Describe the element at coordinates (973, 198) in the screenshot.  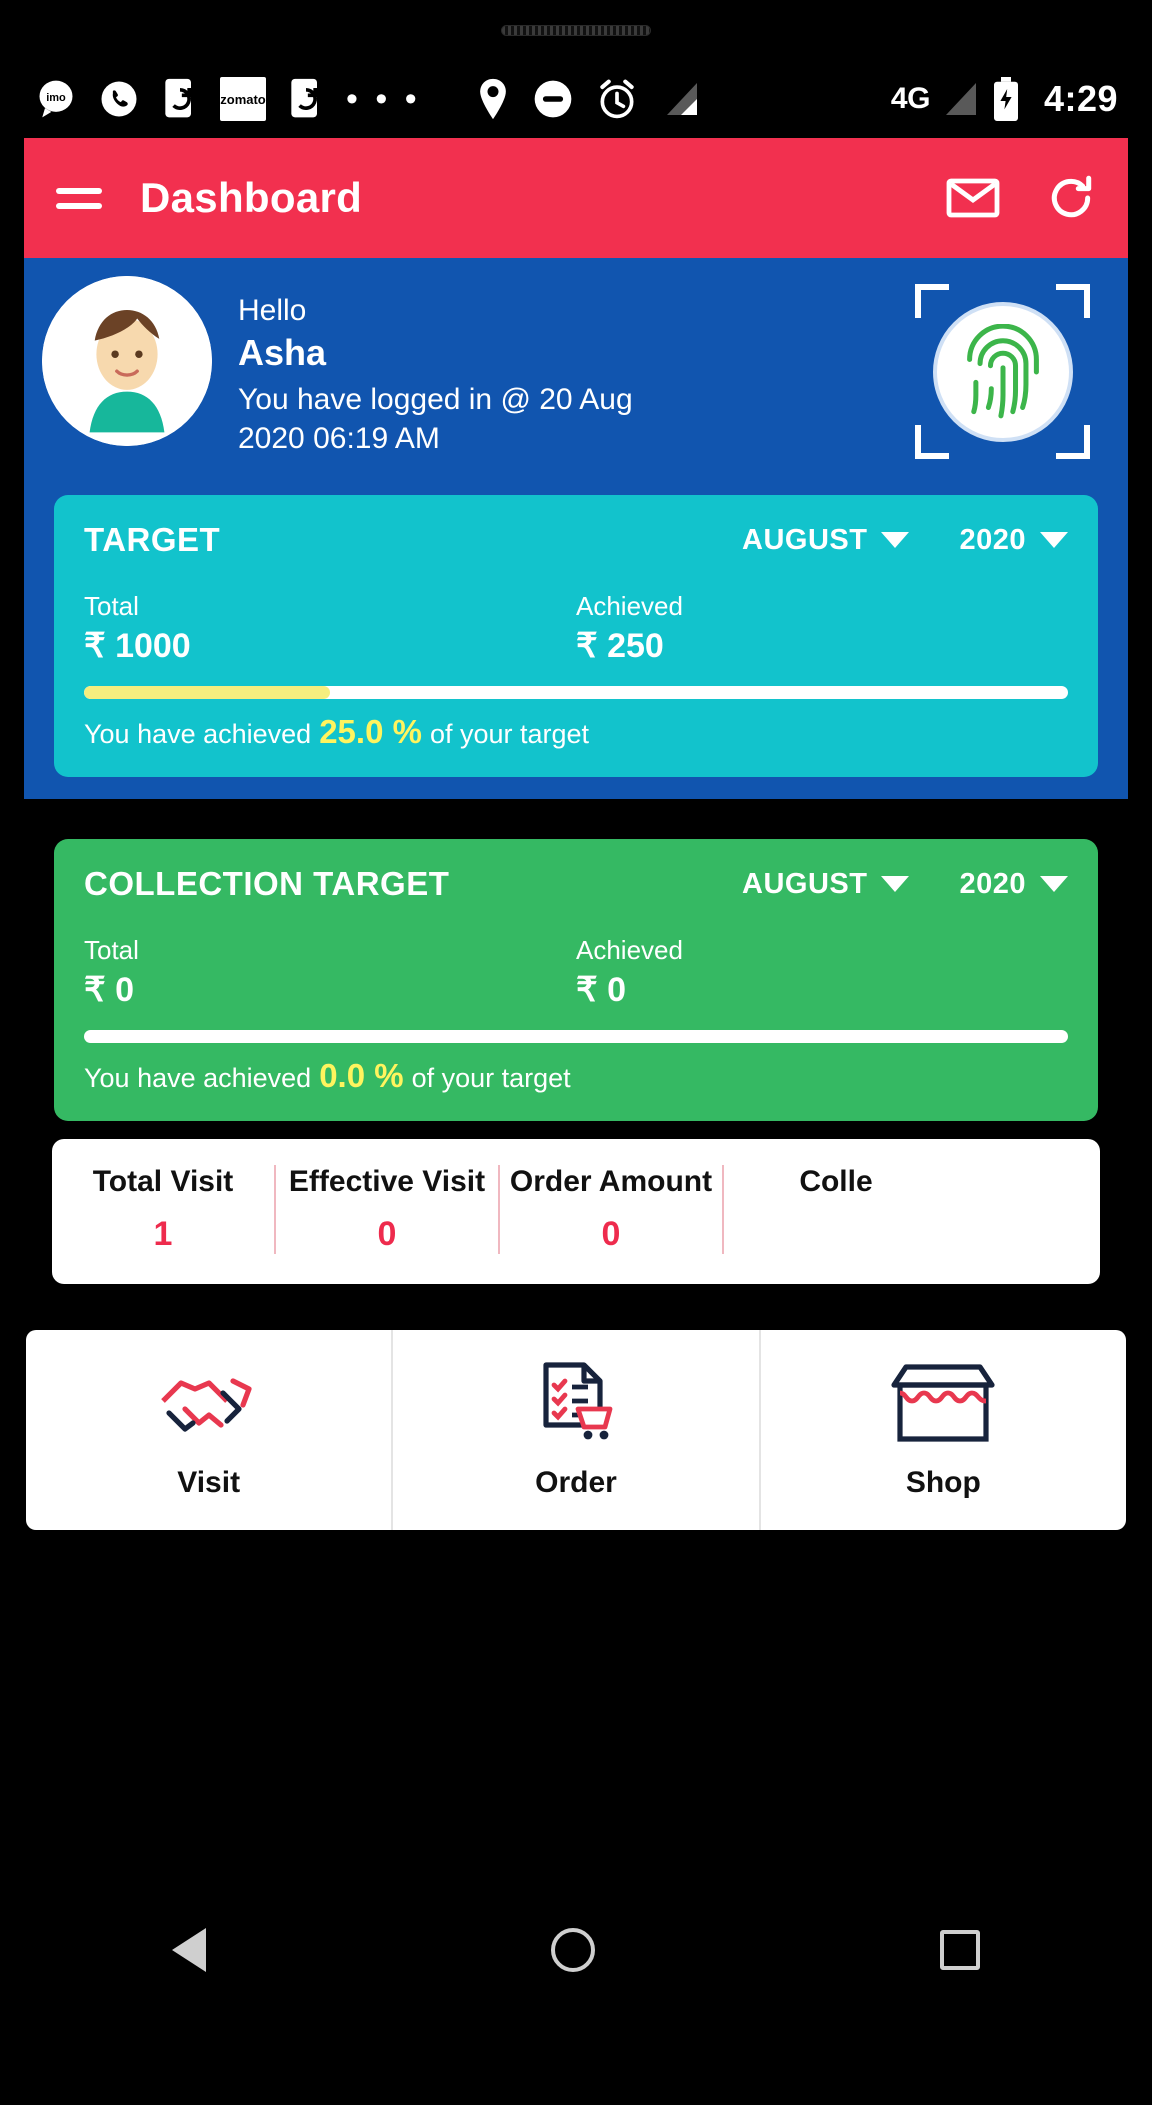
I see `mail-icon` at that location.